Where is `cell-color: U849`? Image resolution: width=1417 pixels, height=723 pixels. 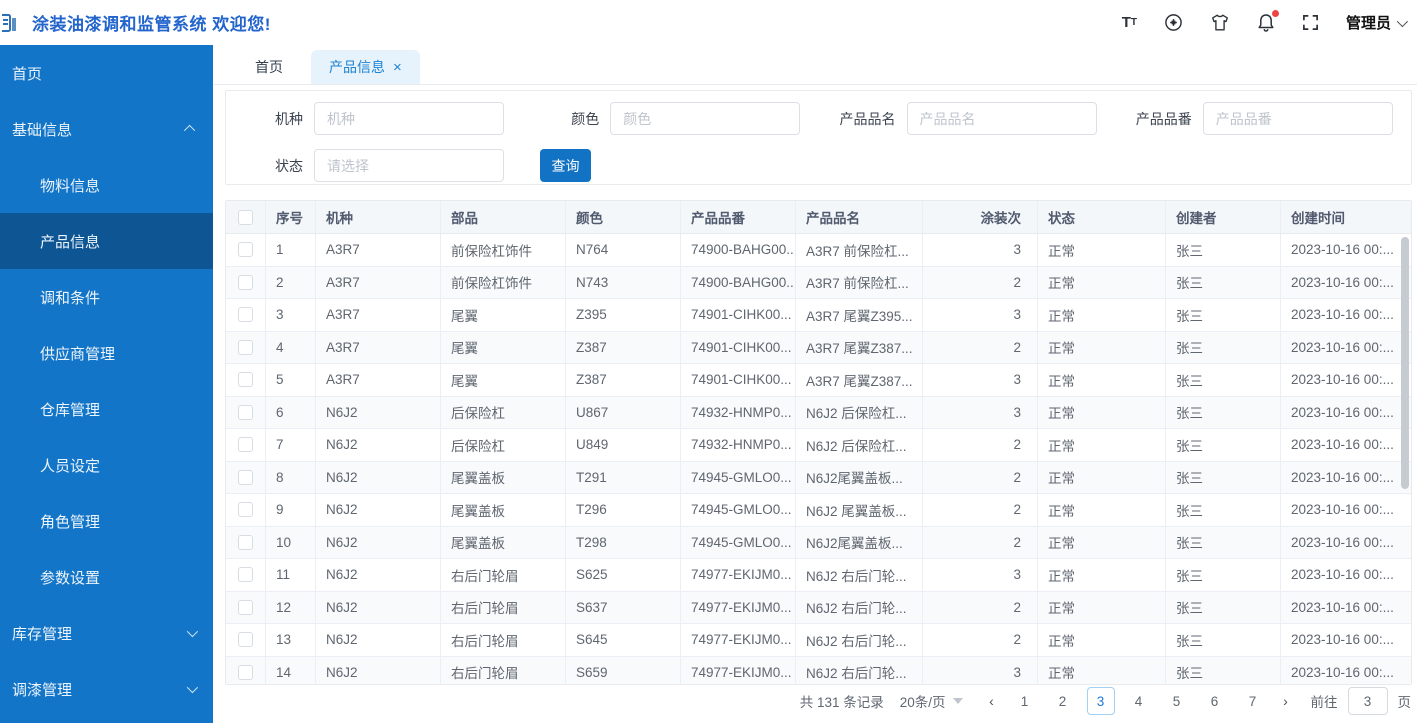 cell-color: U849 is located at coordinates (623, 445).